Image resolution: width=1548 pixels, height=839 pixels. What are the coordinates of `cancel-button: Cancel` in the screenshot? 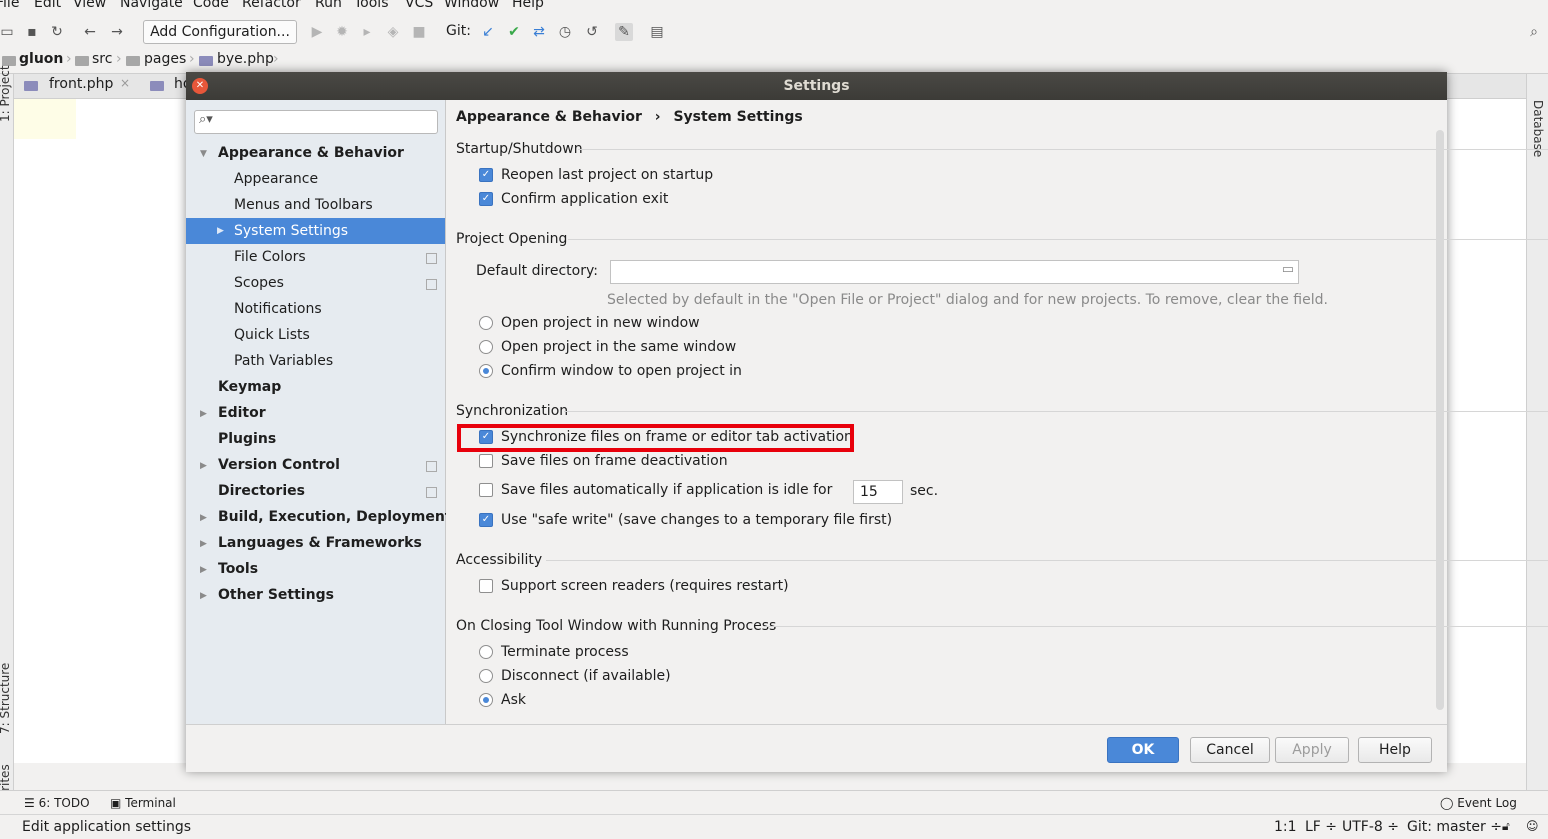 It's located at (1230, 750).